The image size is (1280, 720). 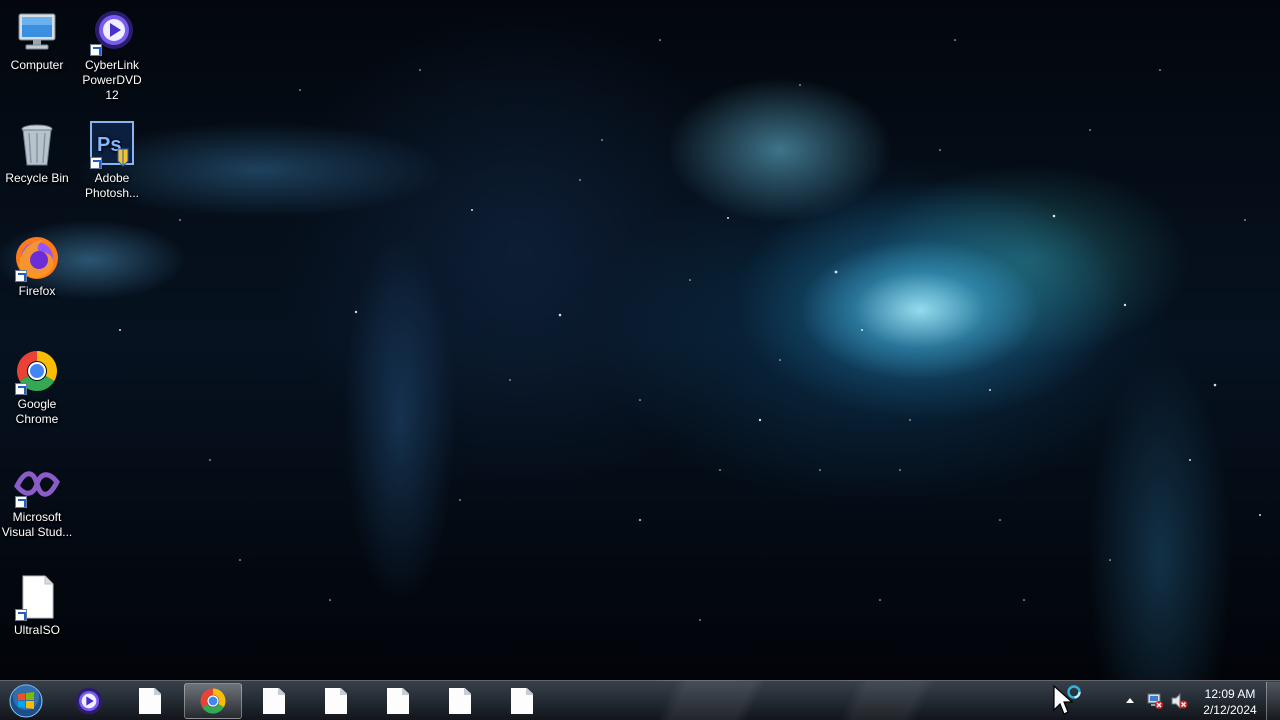 I want to click on busy-cursor-icon, so click(x=1067, y=699).